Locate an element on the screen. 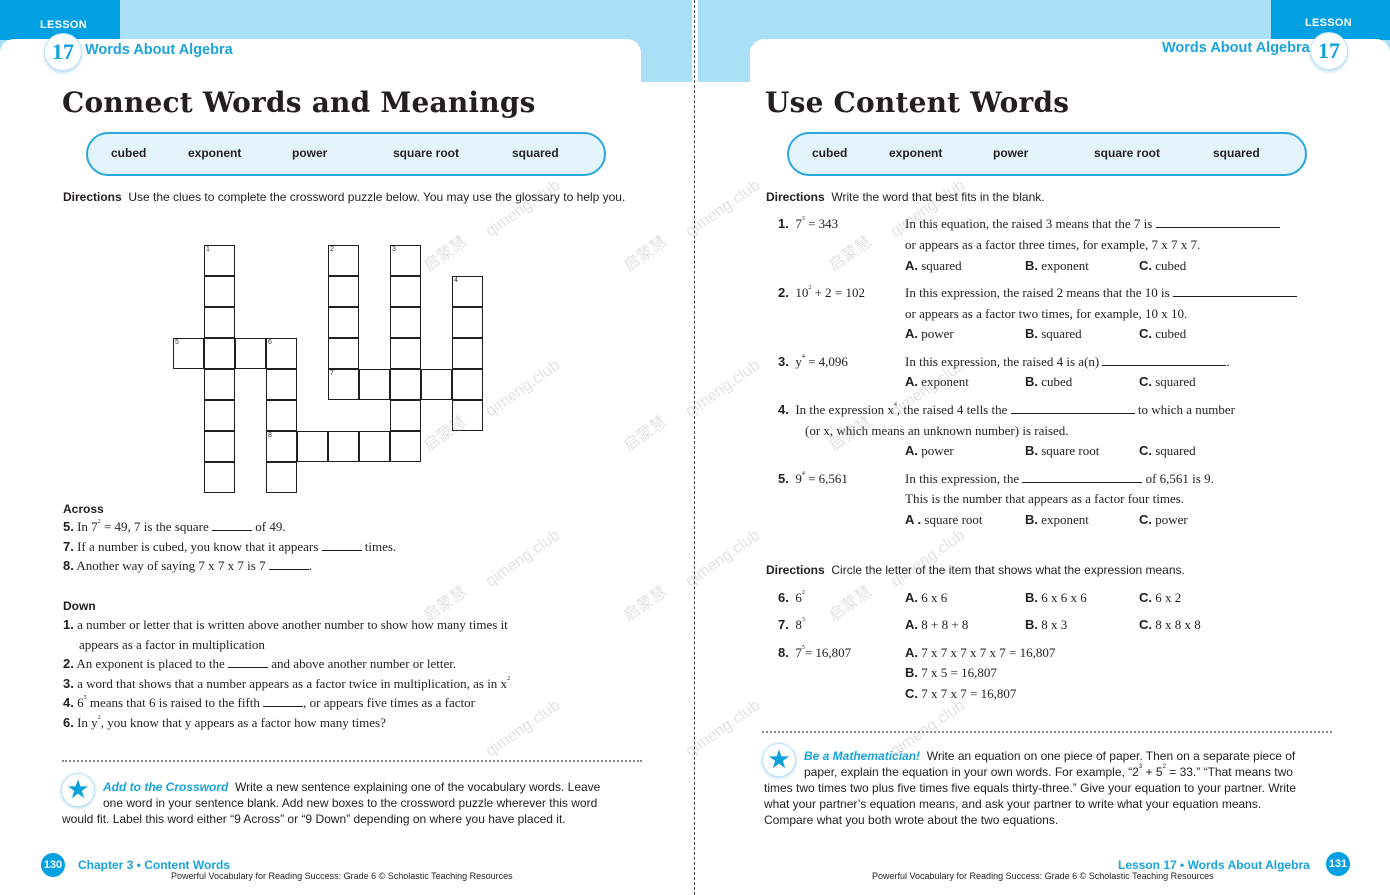 The height and width of the screenshot is (895, 1390). option-b: B. 6 x 6 x 6 is located at coordinates (1056, 598).